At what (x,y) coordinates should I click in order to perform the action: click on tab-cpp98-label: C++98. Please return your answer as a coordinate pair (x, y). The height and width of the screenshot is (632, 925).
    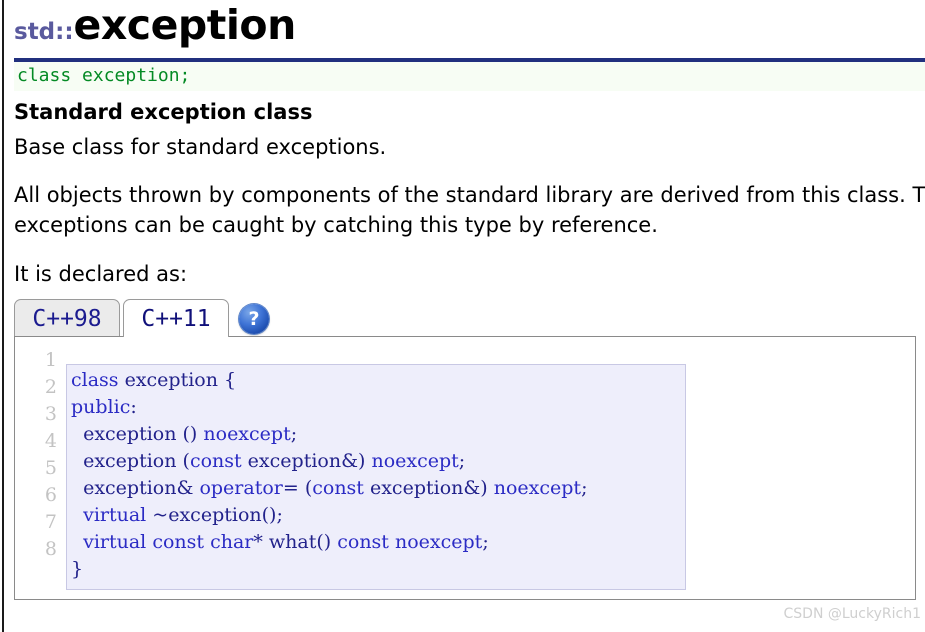
    Looking at the image, I should click on (67, 318).